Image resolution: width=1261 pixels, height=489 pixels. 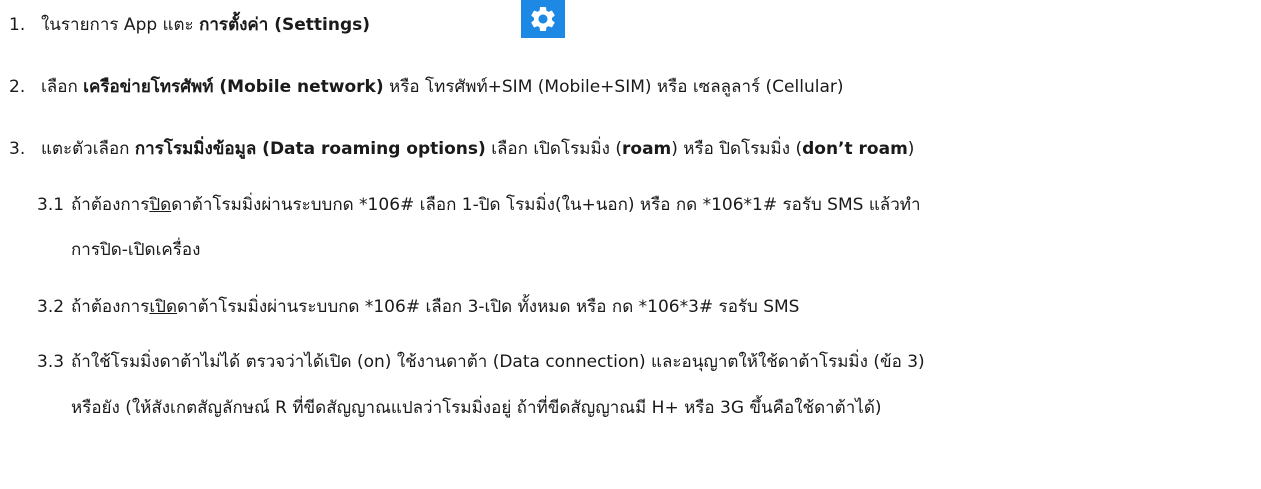 What do you see at coordinates (160, 205) in the screenshot?
I see `substep-text-underlined: ปิด` at bounding box center [160, 205].